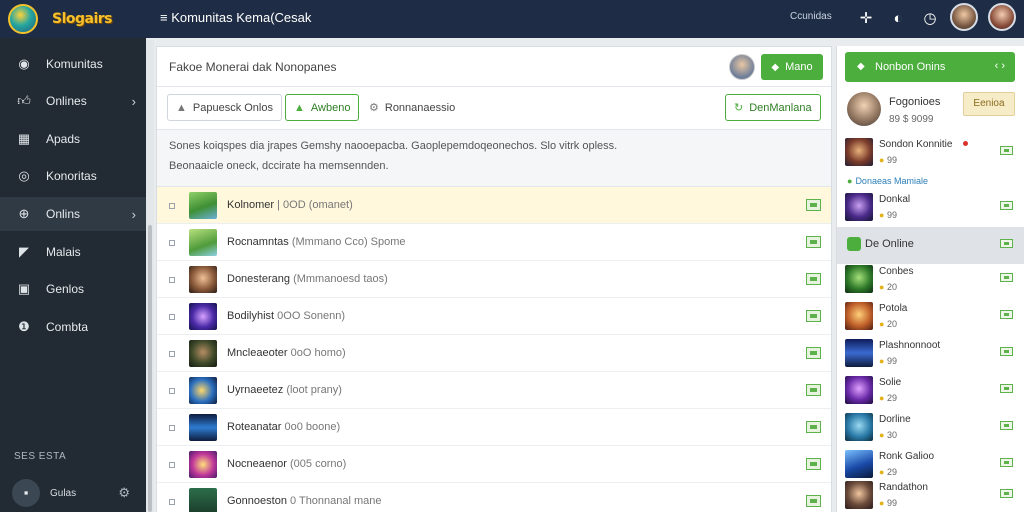 The width and height of the screenshot is (1024, 512). Describe the element at coordinates (494, 67) in the screenshot. I see `main-header: Fakoe Monerai dak Nonopanes ◆ Mano` at that location.